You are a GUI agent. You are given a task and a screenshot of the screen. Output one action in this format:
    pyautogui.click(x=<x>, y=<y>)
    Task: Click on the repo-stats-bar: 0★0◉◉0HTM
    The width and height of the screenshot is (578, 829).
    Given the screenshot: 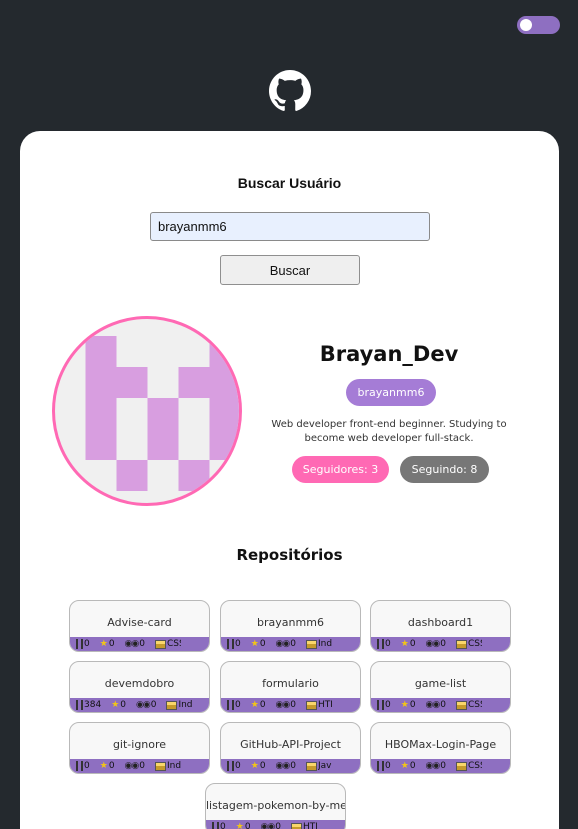 What is the action you would take?
    pyautogui.click(x=275, y=824)
    